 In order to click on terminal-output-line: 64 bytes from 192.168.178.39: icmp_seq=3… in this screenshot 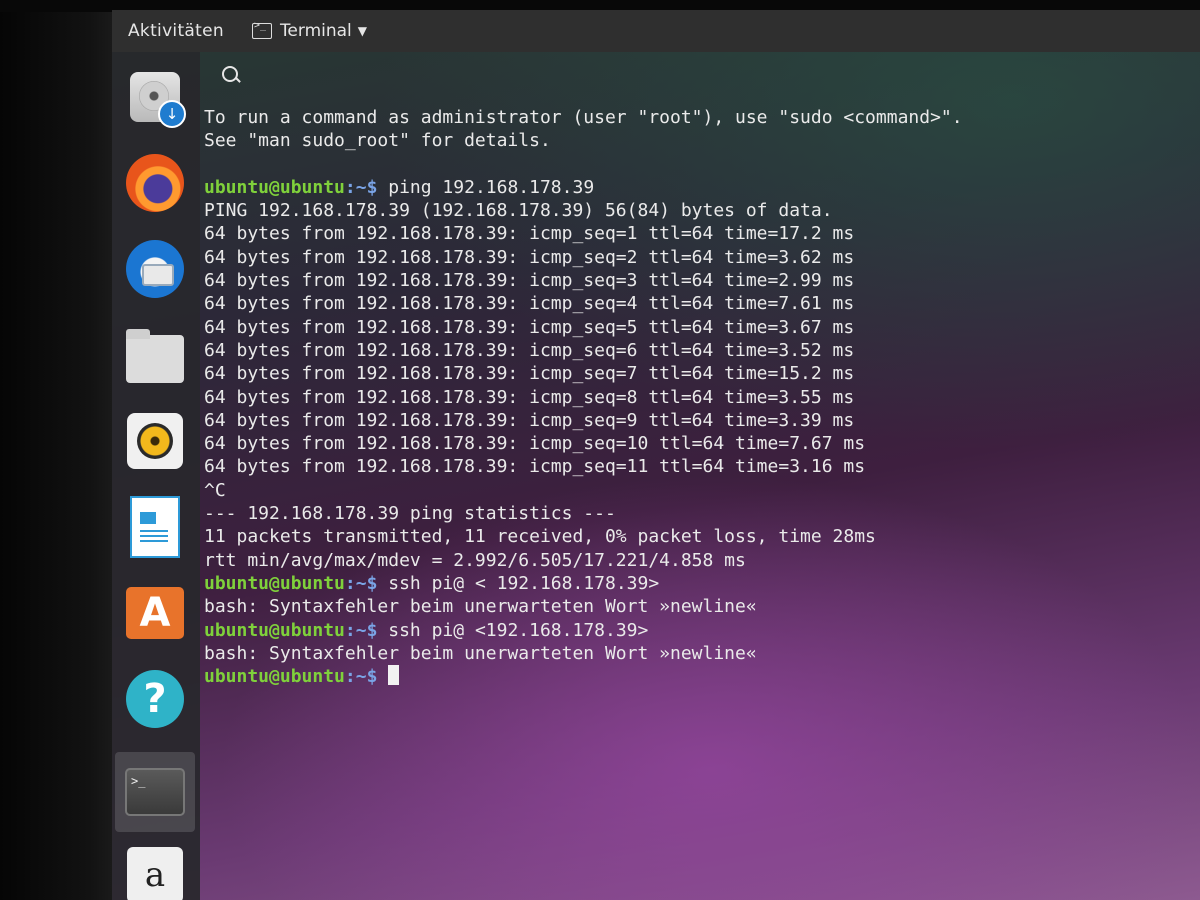, I will do `click(529, 281)`.